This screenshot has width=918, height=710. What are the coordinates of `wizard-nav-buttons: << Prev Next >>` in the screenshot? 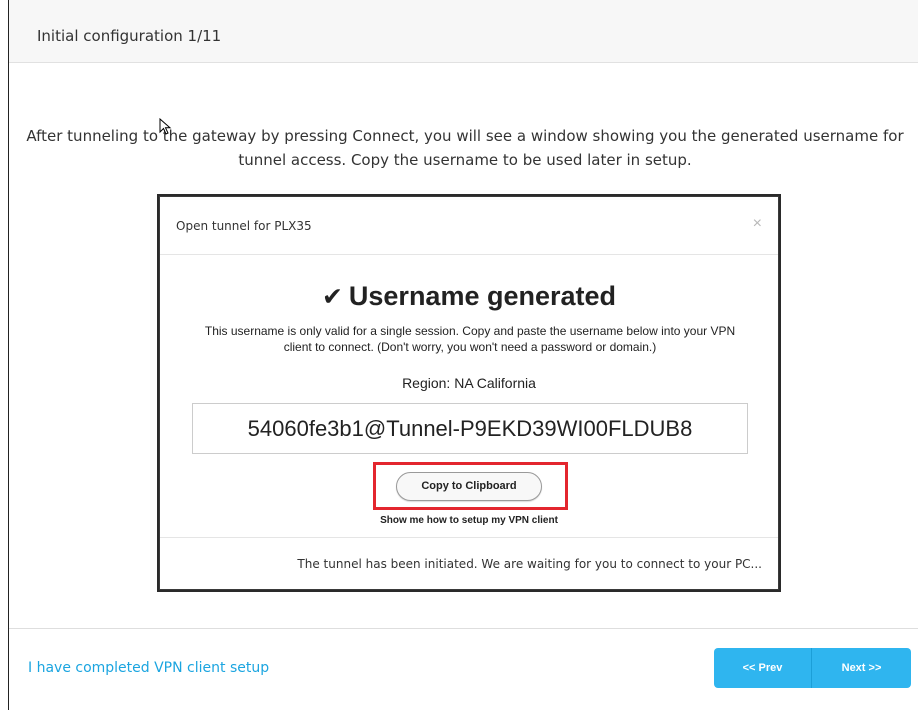 It's located at (812, 668).